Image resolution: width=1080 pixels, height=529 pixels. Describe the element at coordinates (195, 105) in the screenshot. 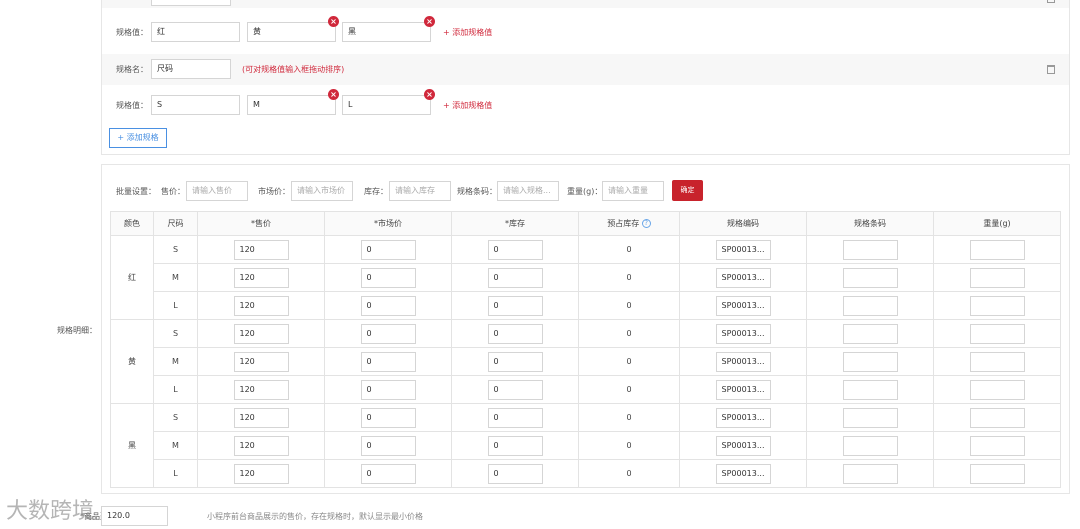

I see `spec-value-input: S` at that location.